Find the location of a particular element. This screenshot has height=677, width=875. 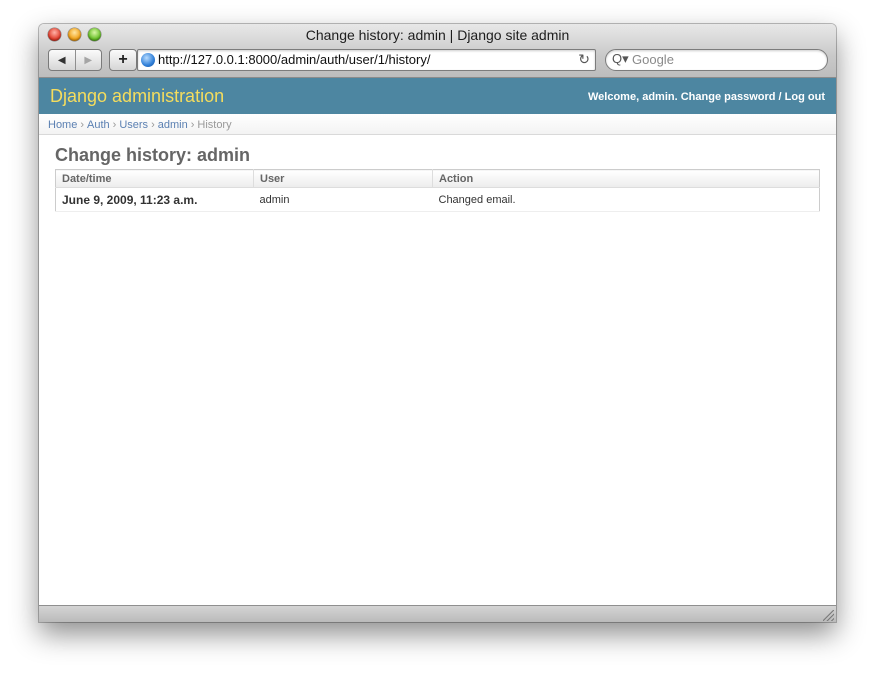

breadcrumb: Home › Auth › Users › admin › History is located at coordinates (437, 124).